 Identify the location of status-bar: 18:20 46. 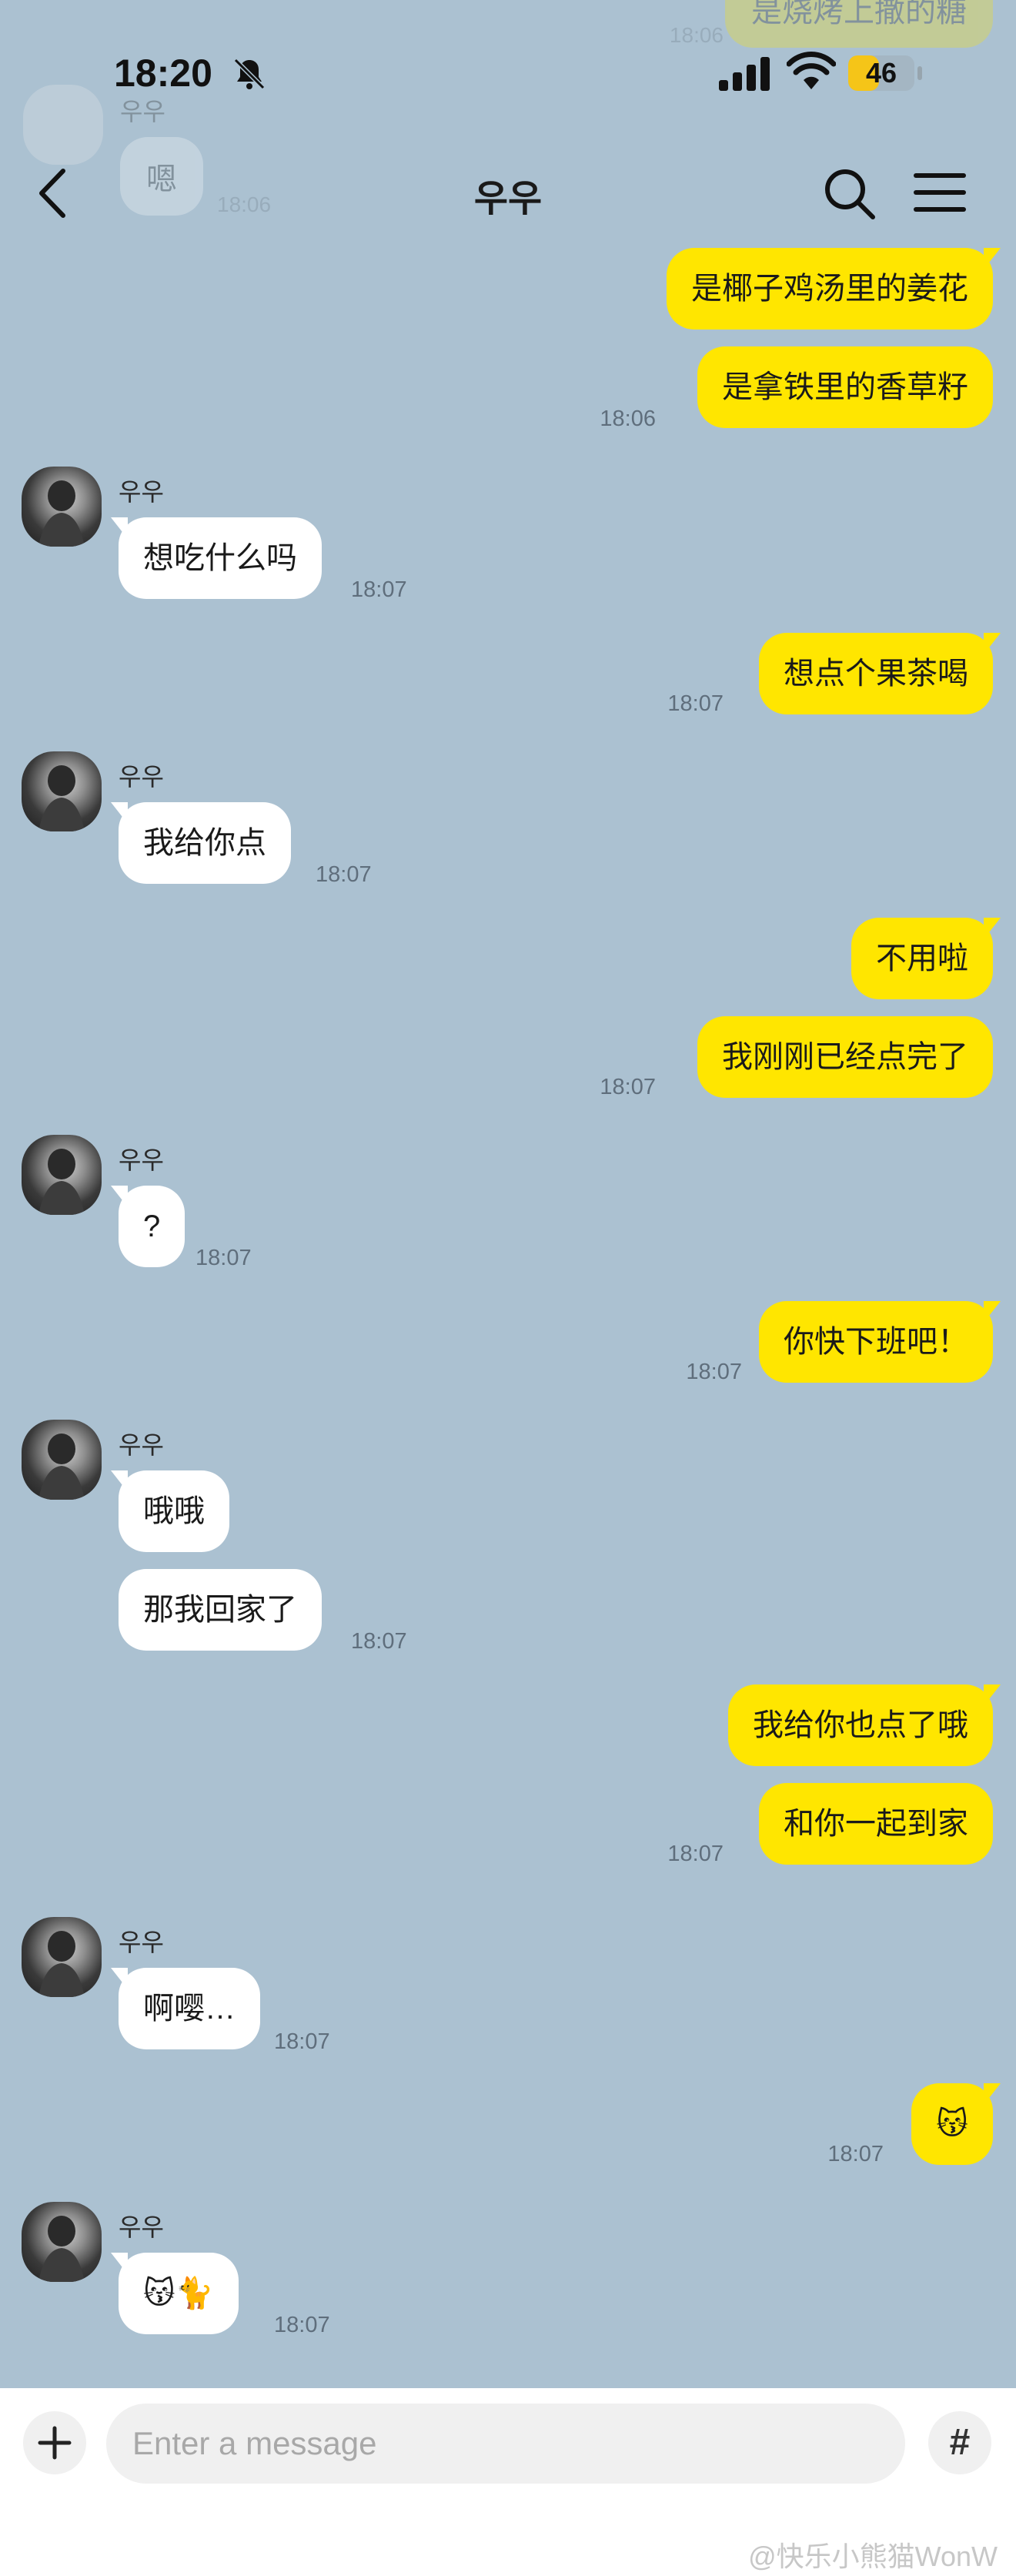
(508, 73).